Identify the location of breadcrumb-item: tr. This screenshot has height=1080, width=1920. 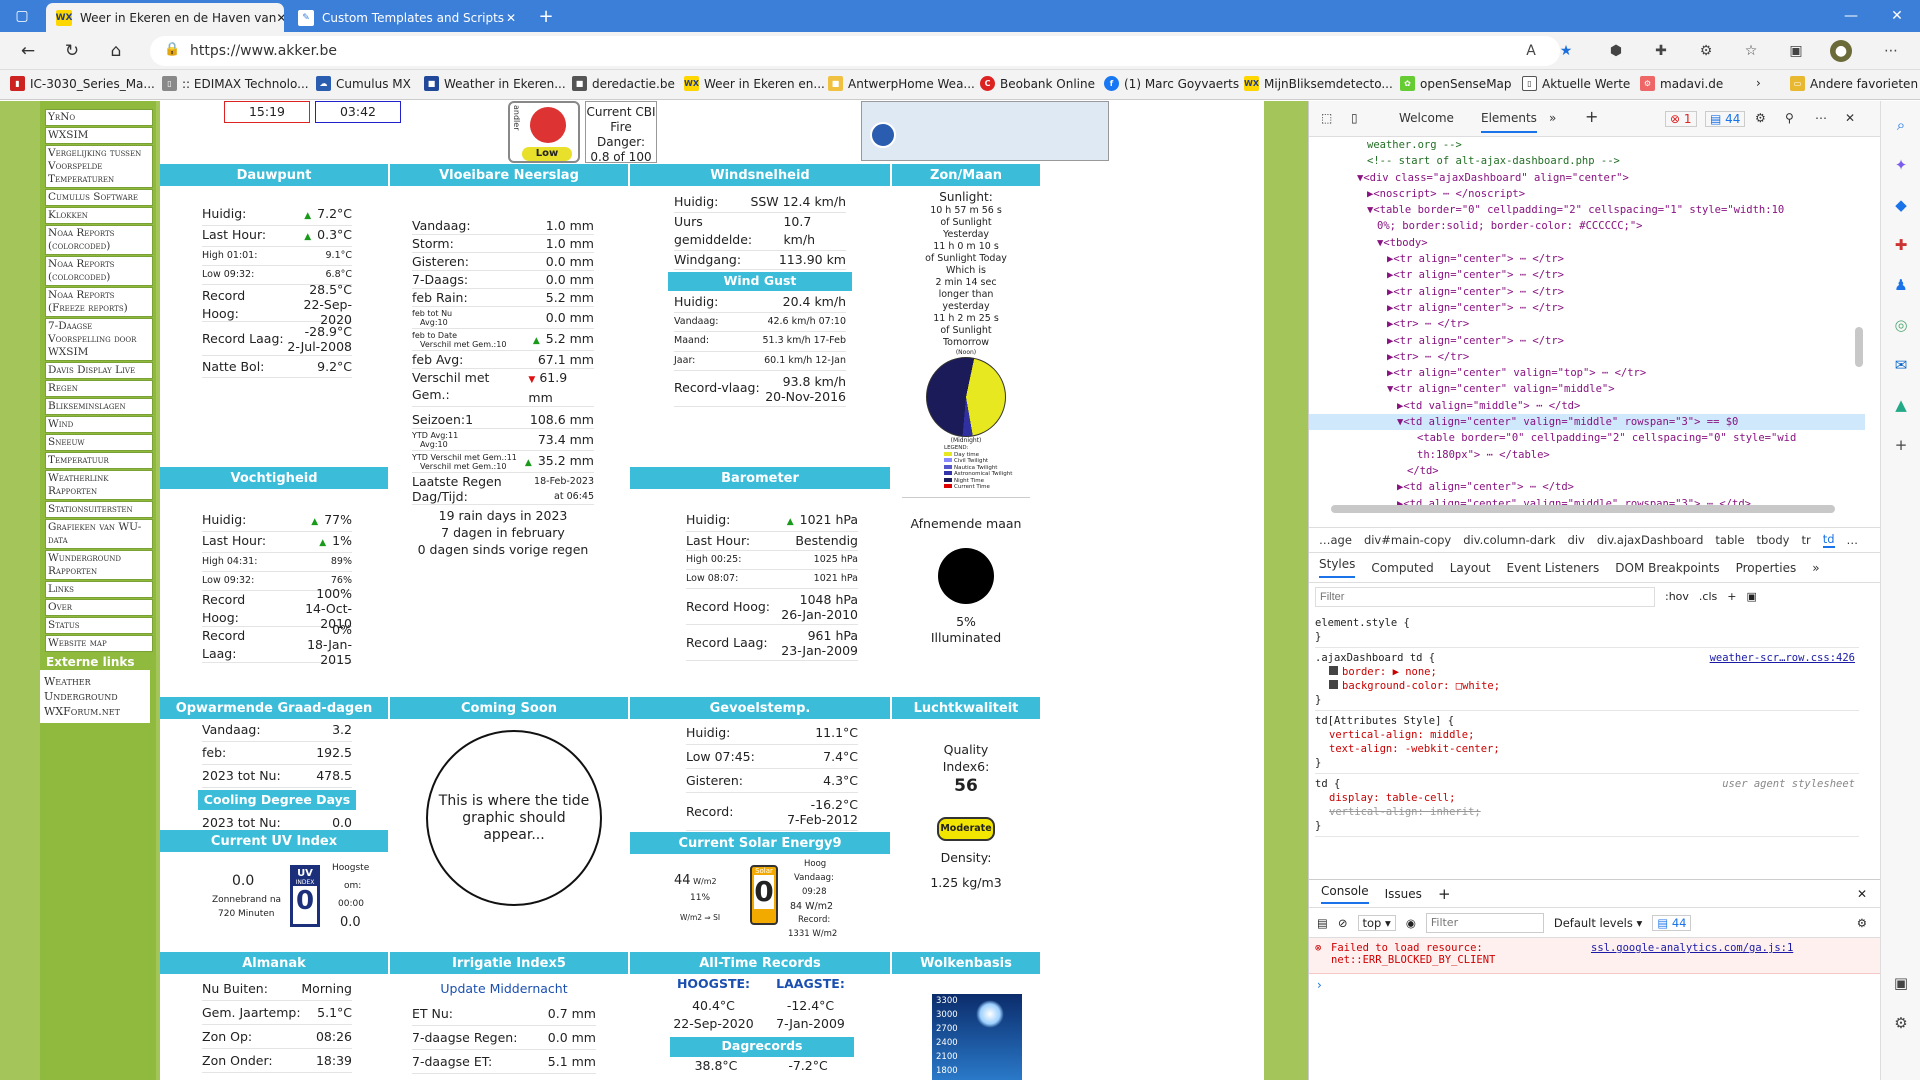
(1805, 540).